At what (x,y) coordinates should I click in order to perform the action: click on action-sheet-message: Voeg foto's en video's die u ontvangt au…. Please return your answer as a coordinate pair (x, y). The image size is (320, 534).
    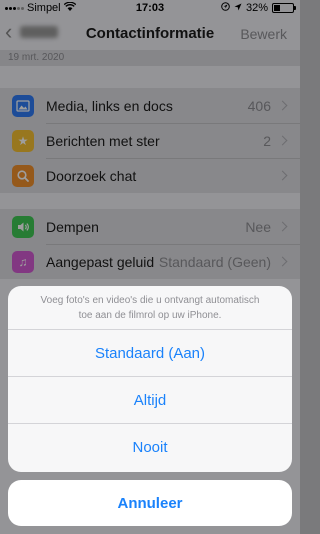
    Looking at the image, I should click on (150, 307).